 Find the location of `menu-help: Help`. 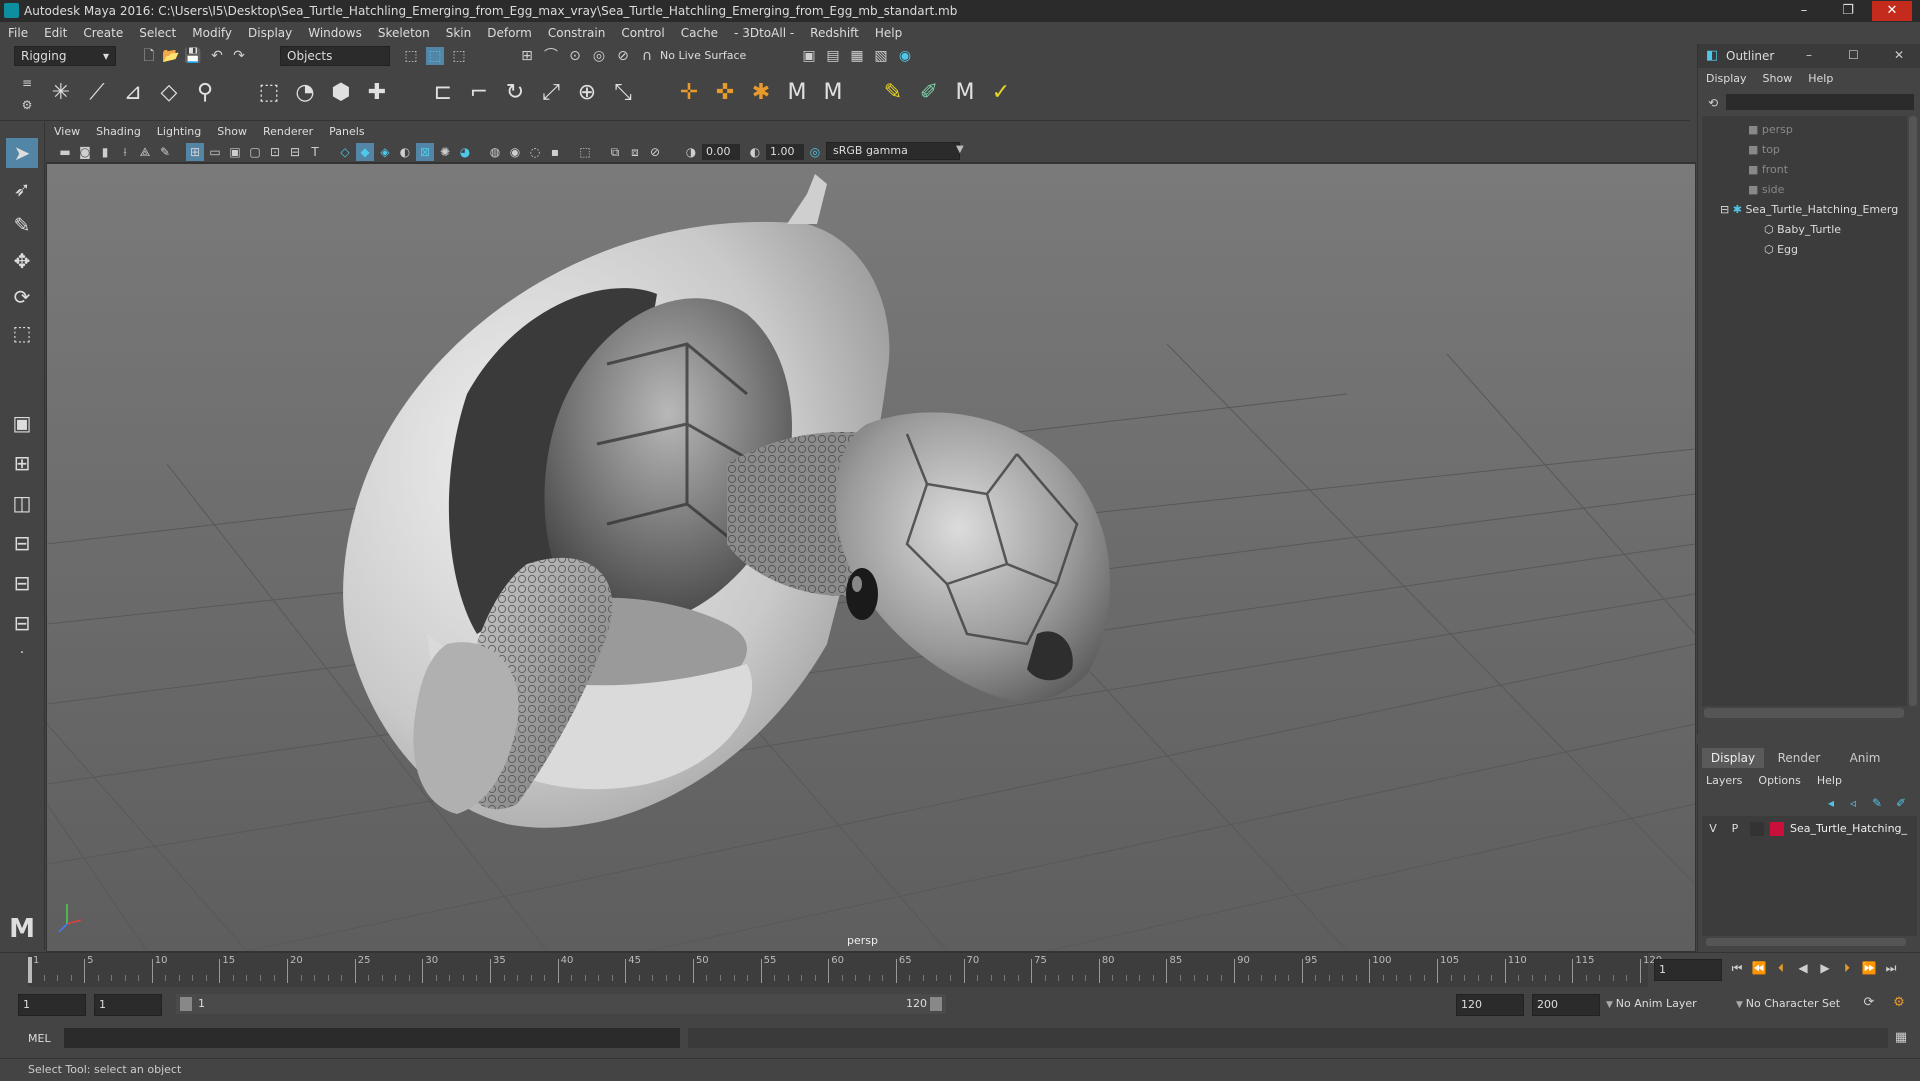

menu-help: Help is located at coordinates (888, 33).